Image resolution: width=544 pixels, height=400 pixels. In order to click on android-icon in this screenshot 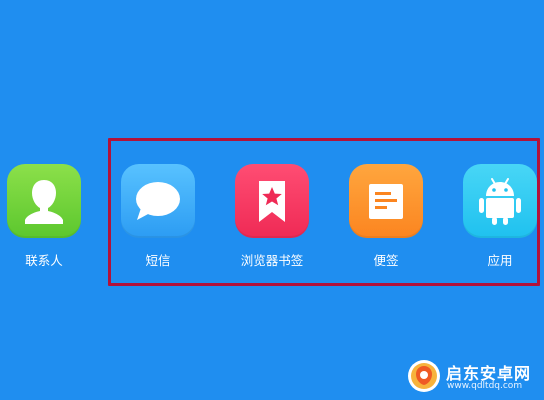, I will do `click(500, 201)`.